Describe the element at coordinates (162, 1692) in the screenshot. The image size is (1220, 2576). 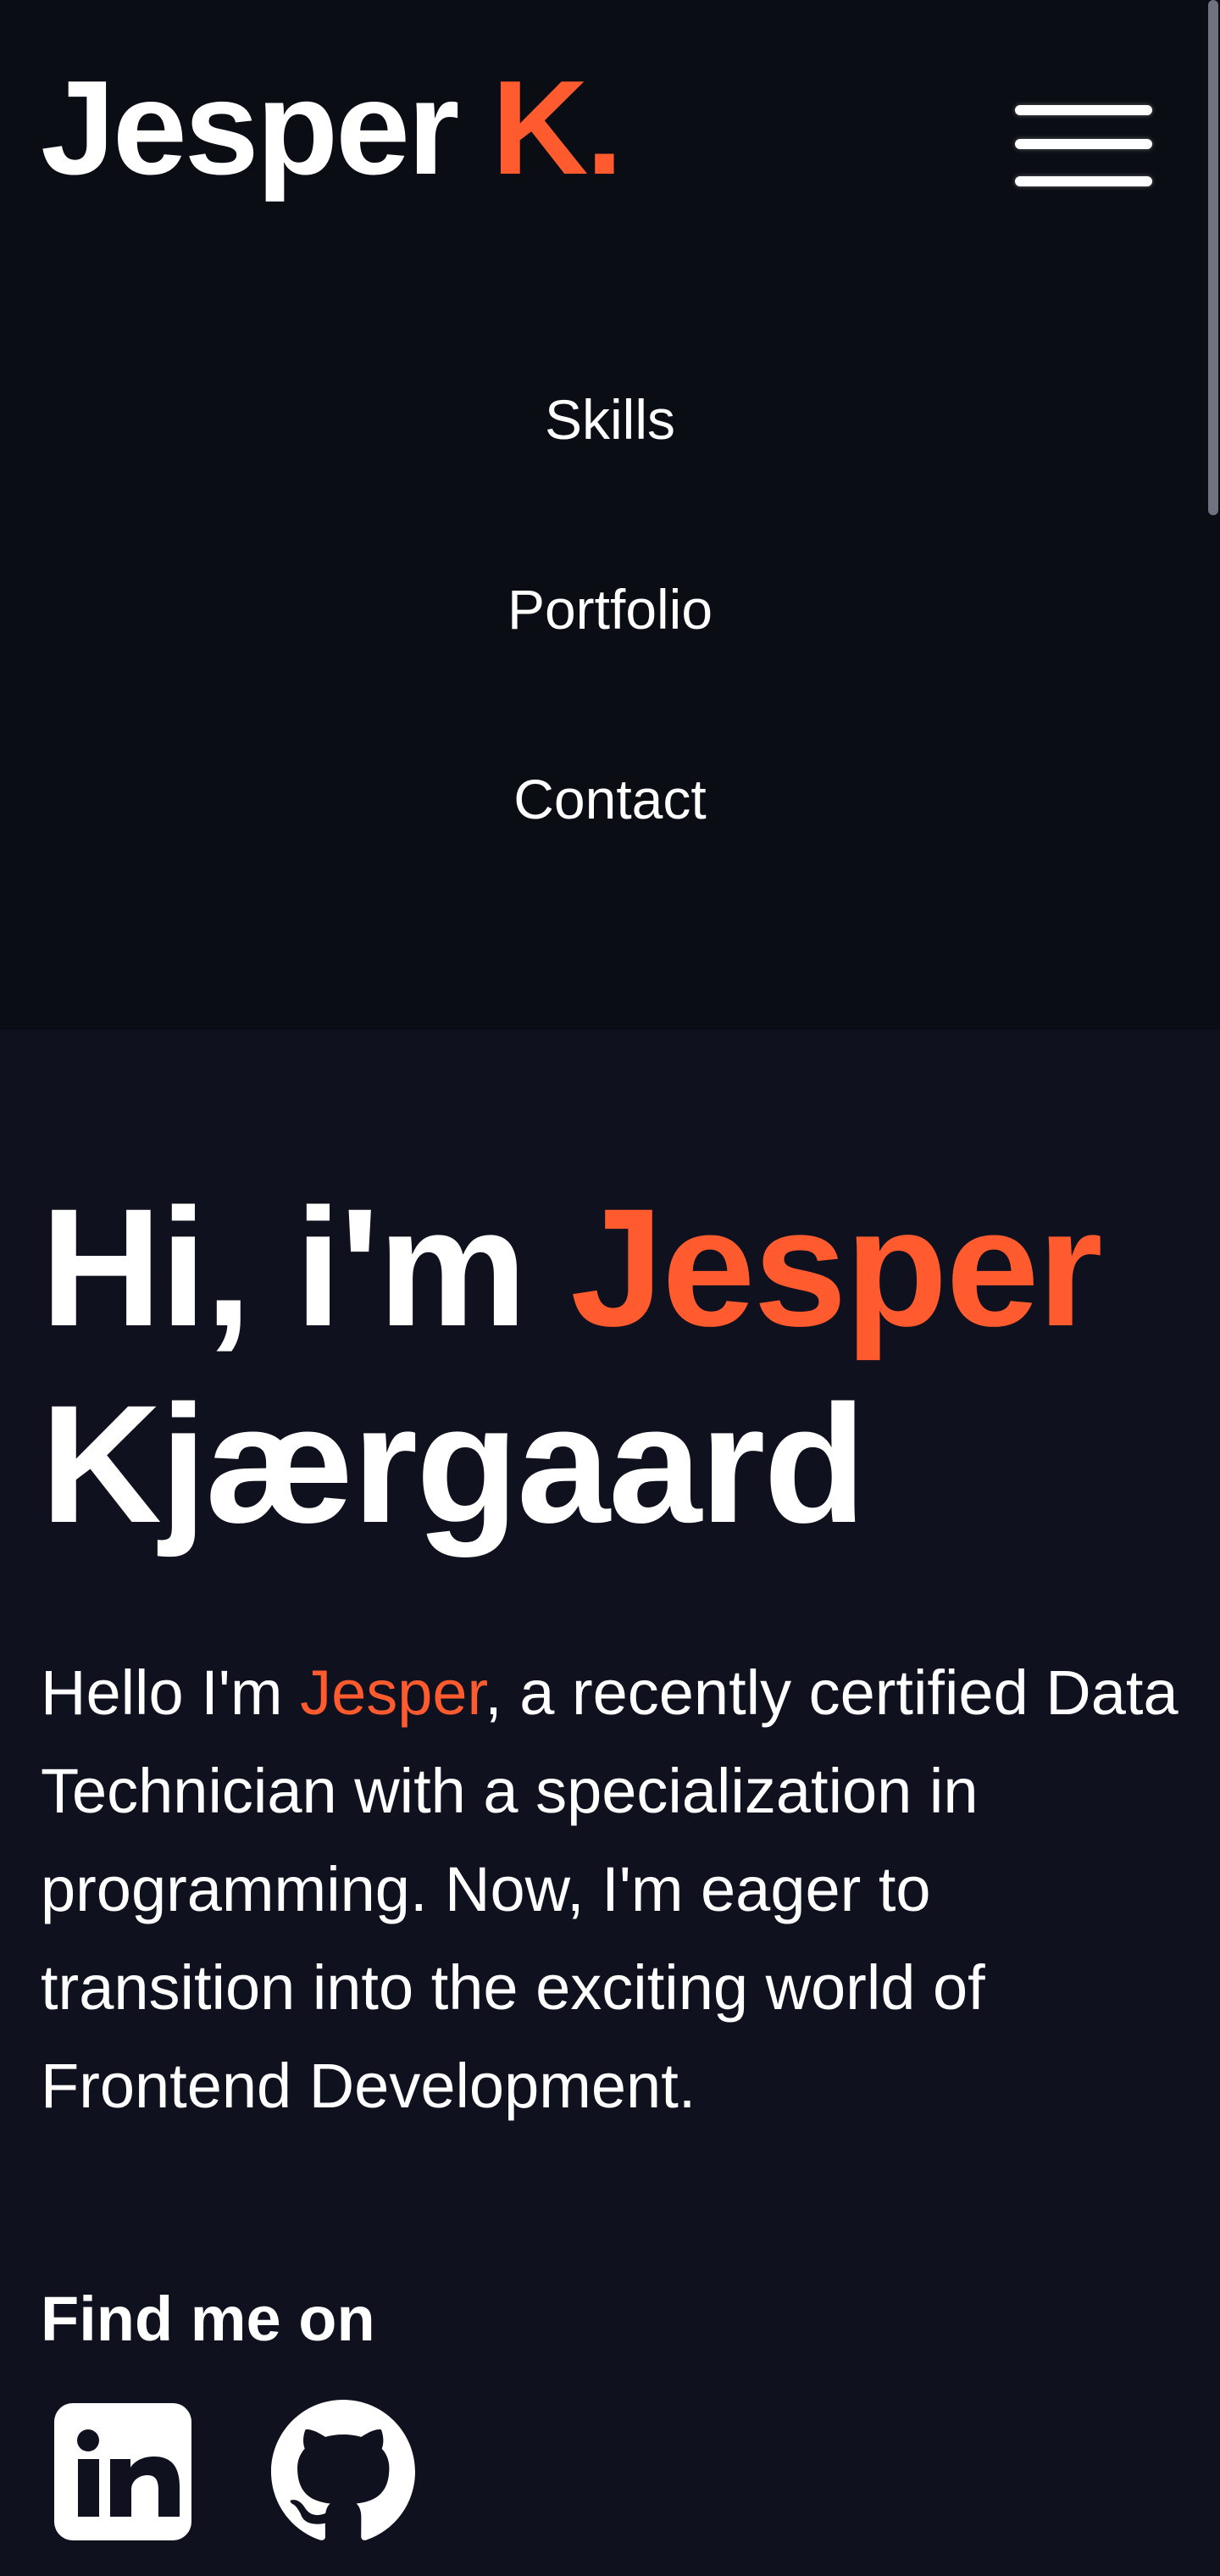
I see `intro-prefix: Hello I'm` at that location.